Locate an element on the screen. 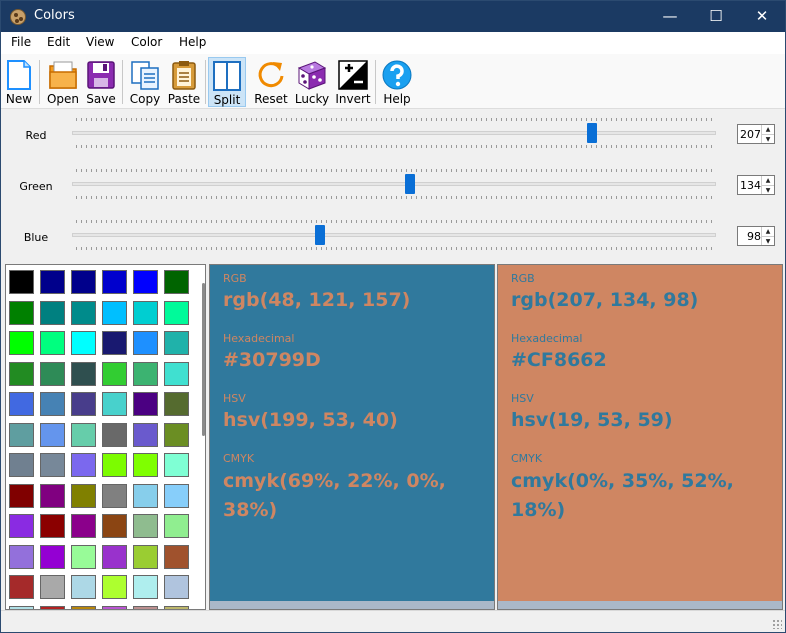 The image size is (786, 633). menu-help: Help is located at coordinates (192, 42).